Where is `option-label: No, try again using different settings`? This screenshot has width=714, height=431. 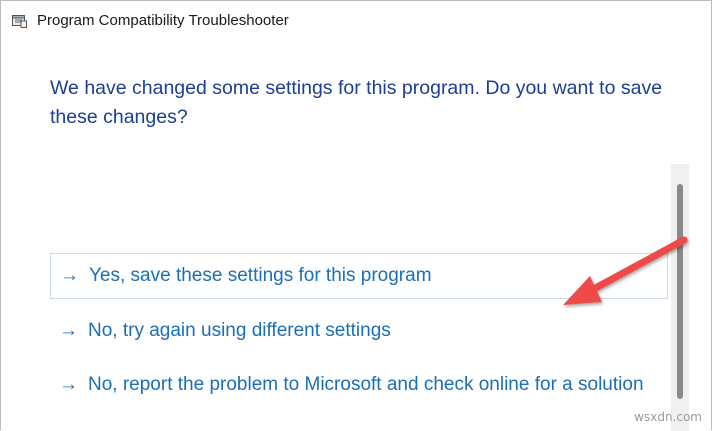 option-label: No, try again using different settings is located at coordinates (239, 330).